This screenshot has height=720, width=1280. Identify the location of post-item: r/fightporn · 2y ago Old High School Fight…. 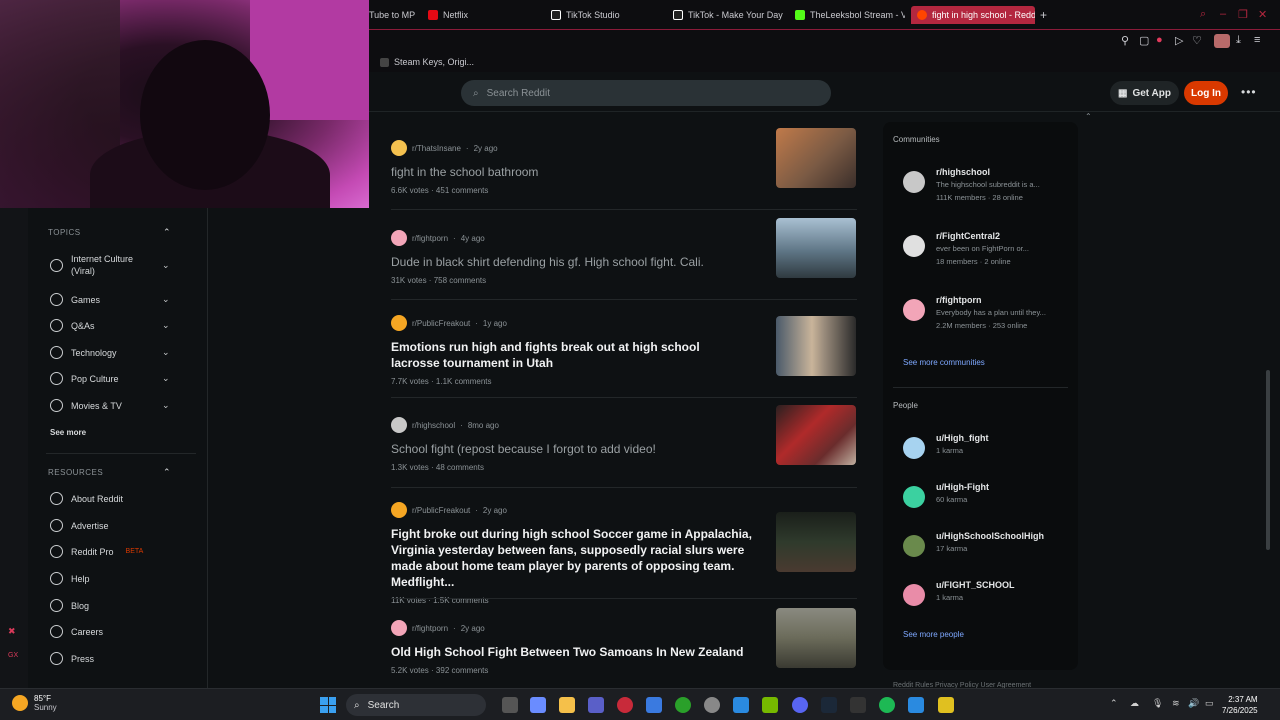
(624, 641).